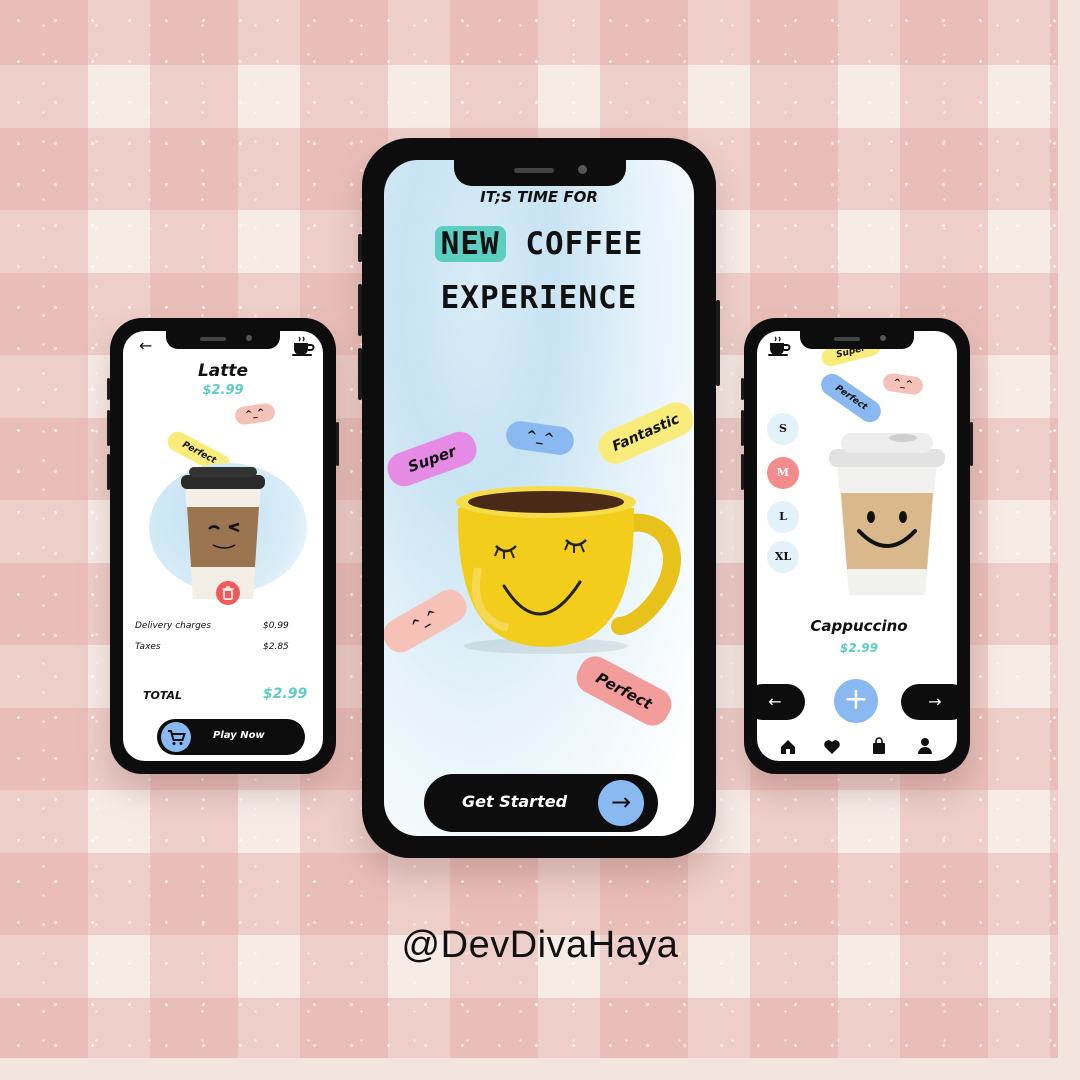 The width and height of the screenshot is (1080, 1080). What do you see at coordinates (239, 735) in the screenshot?
I see `play-now-label: Play Now` at bounding box center [239, 735].